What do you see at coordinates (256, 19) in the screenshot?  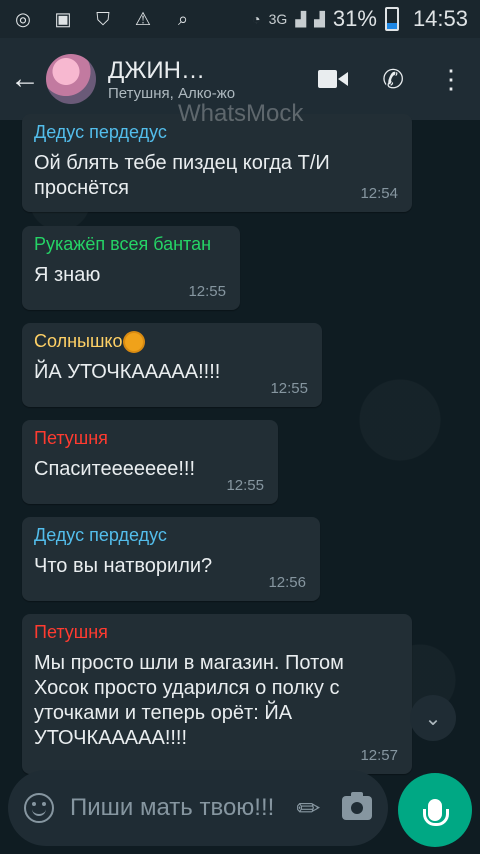 I see `wifi-icon: ◔` at bounding box center [256, 19].